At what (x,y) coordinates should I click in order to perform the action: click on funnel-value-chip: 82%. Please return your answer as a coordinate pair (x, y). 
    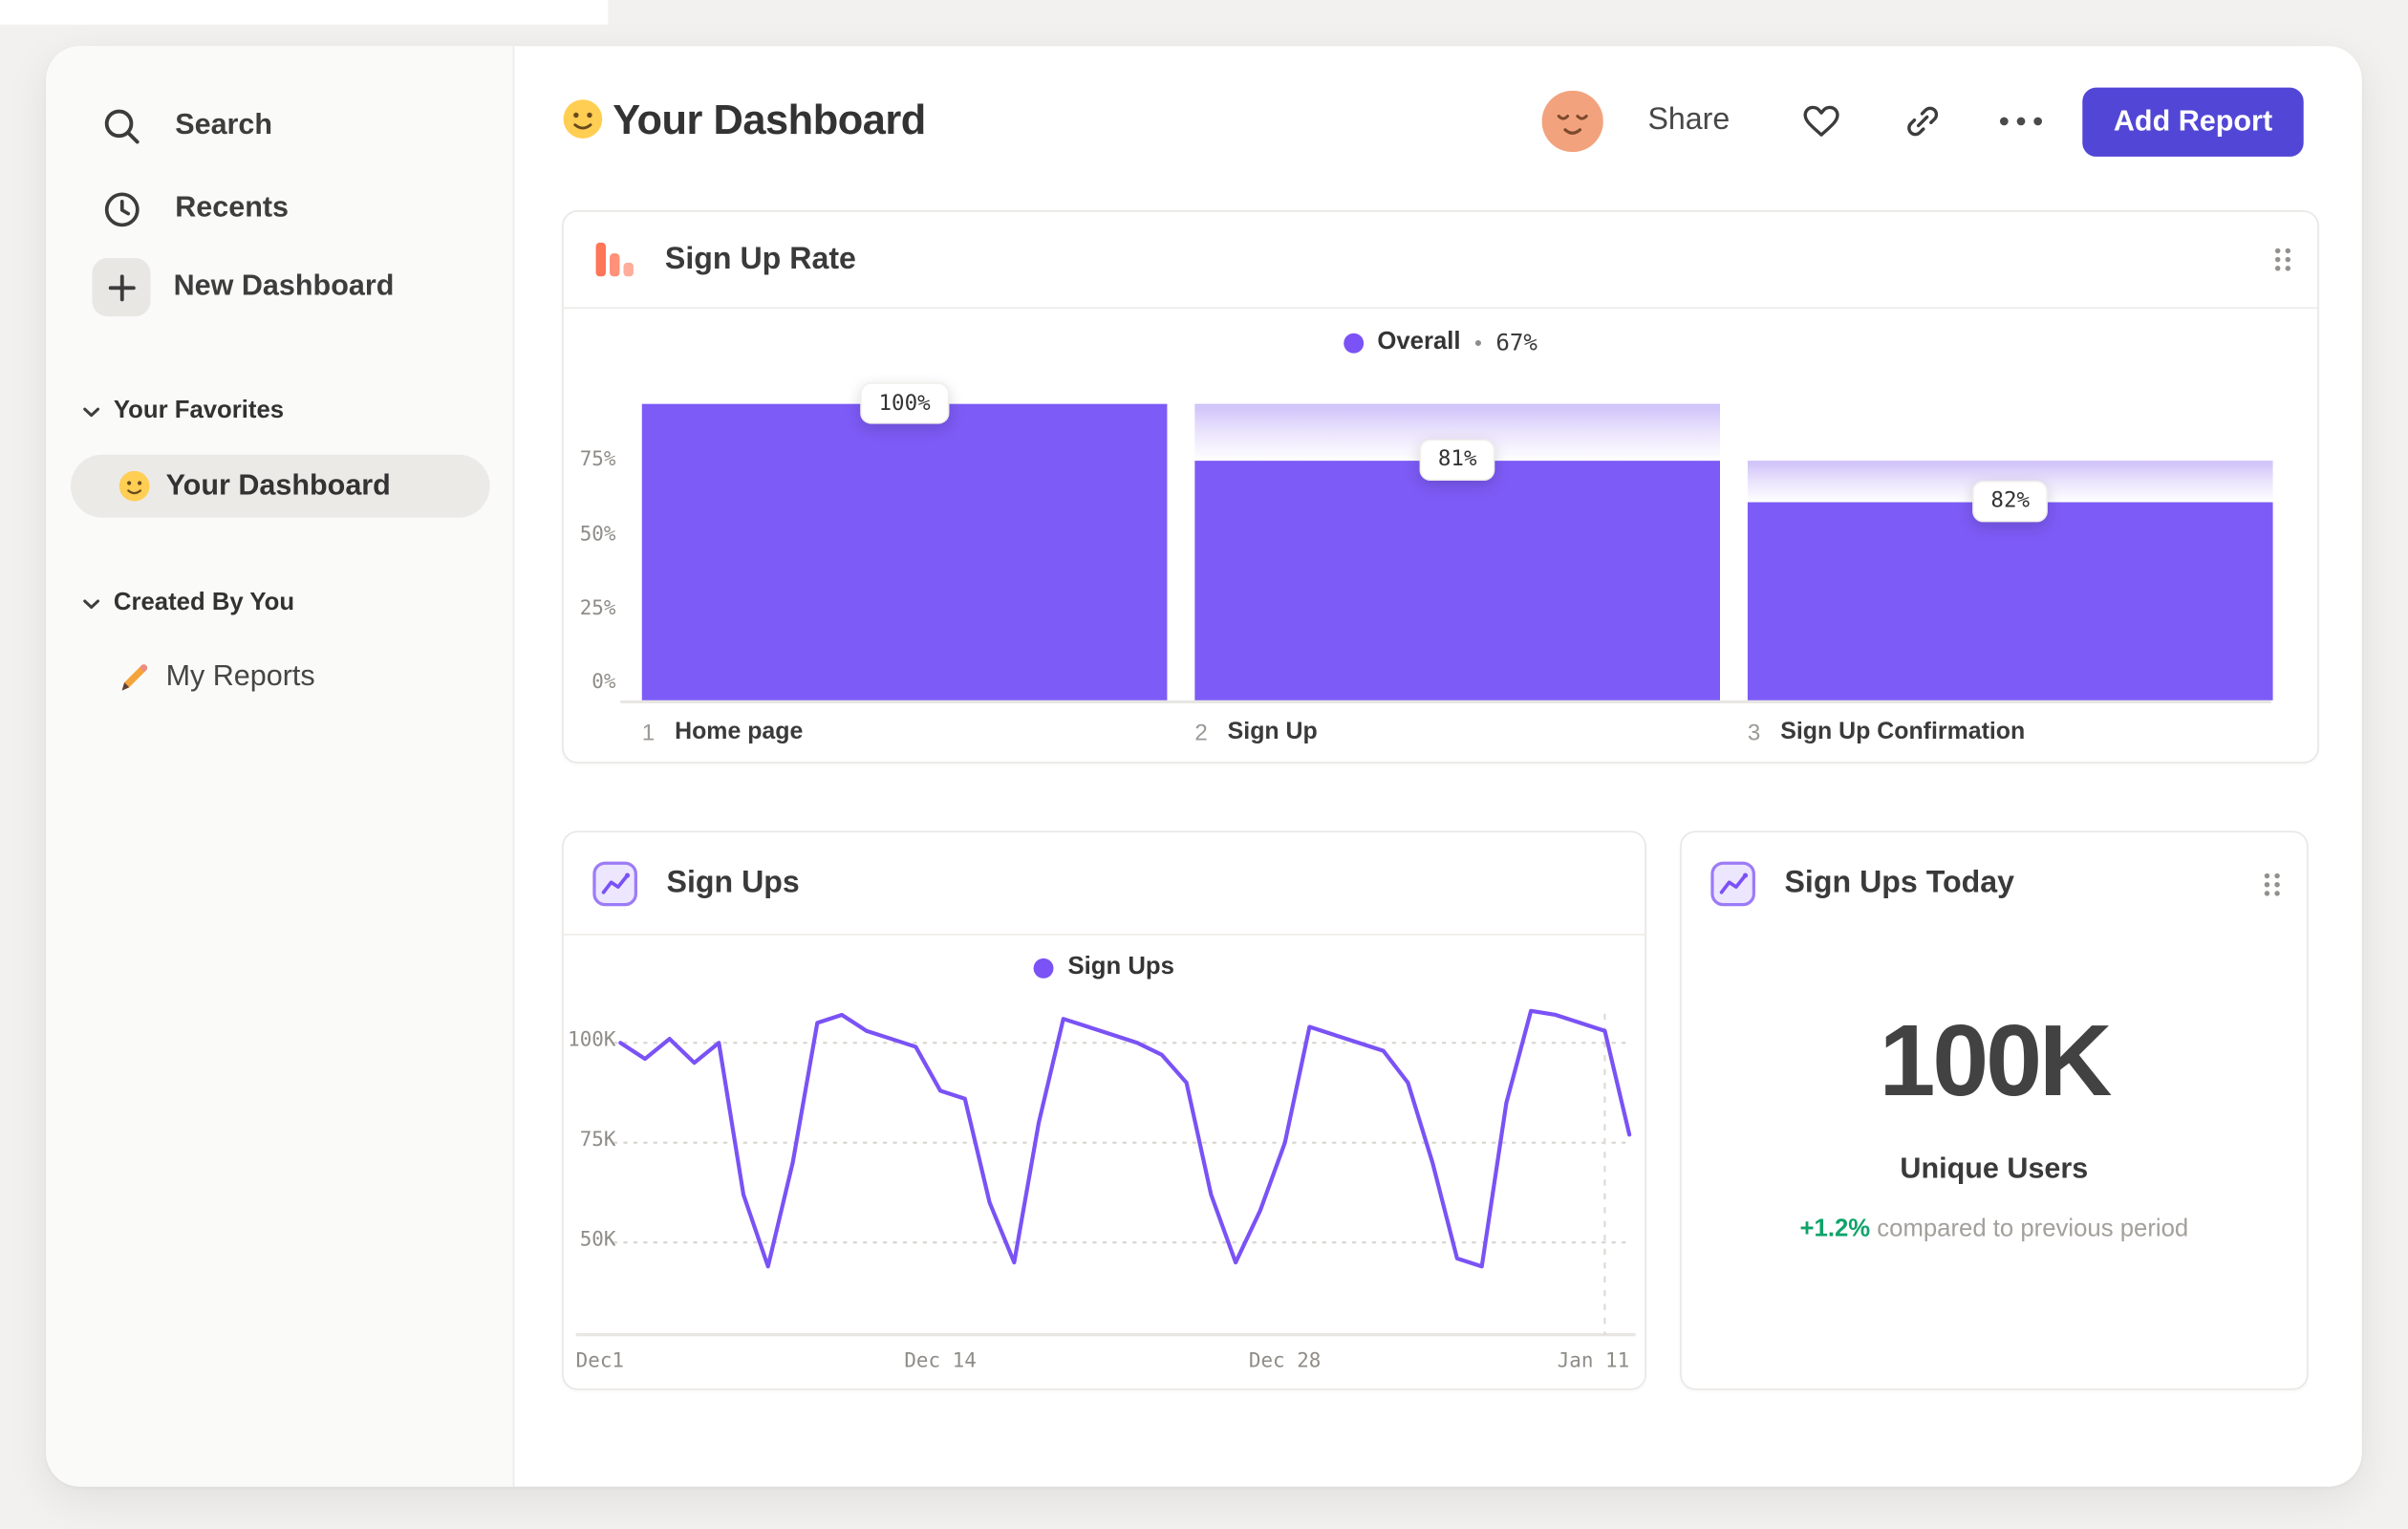
    Looking at the image, I should click on (2011, 501).